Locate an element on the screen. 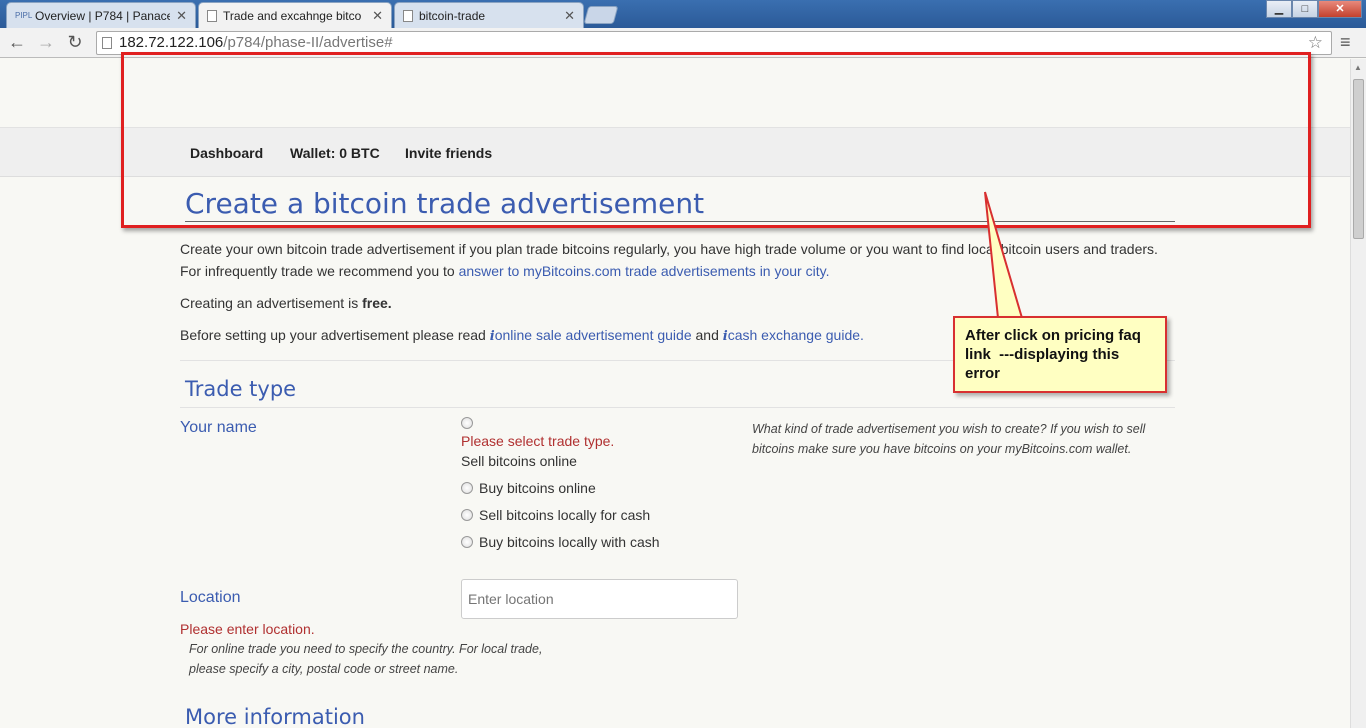 The height and width of the screenshot is (728, 1366). tab-trade-exchange: Trade and excahnge bitco ✕ is located at coordinates (295, 15).